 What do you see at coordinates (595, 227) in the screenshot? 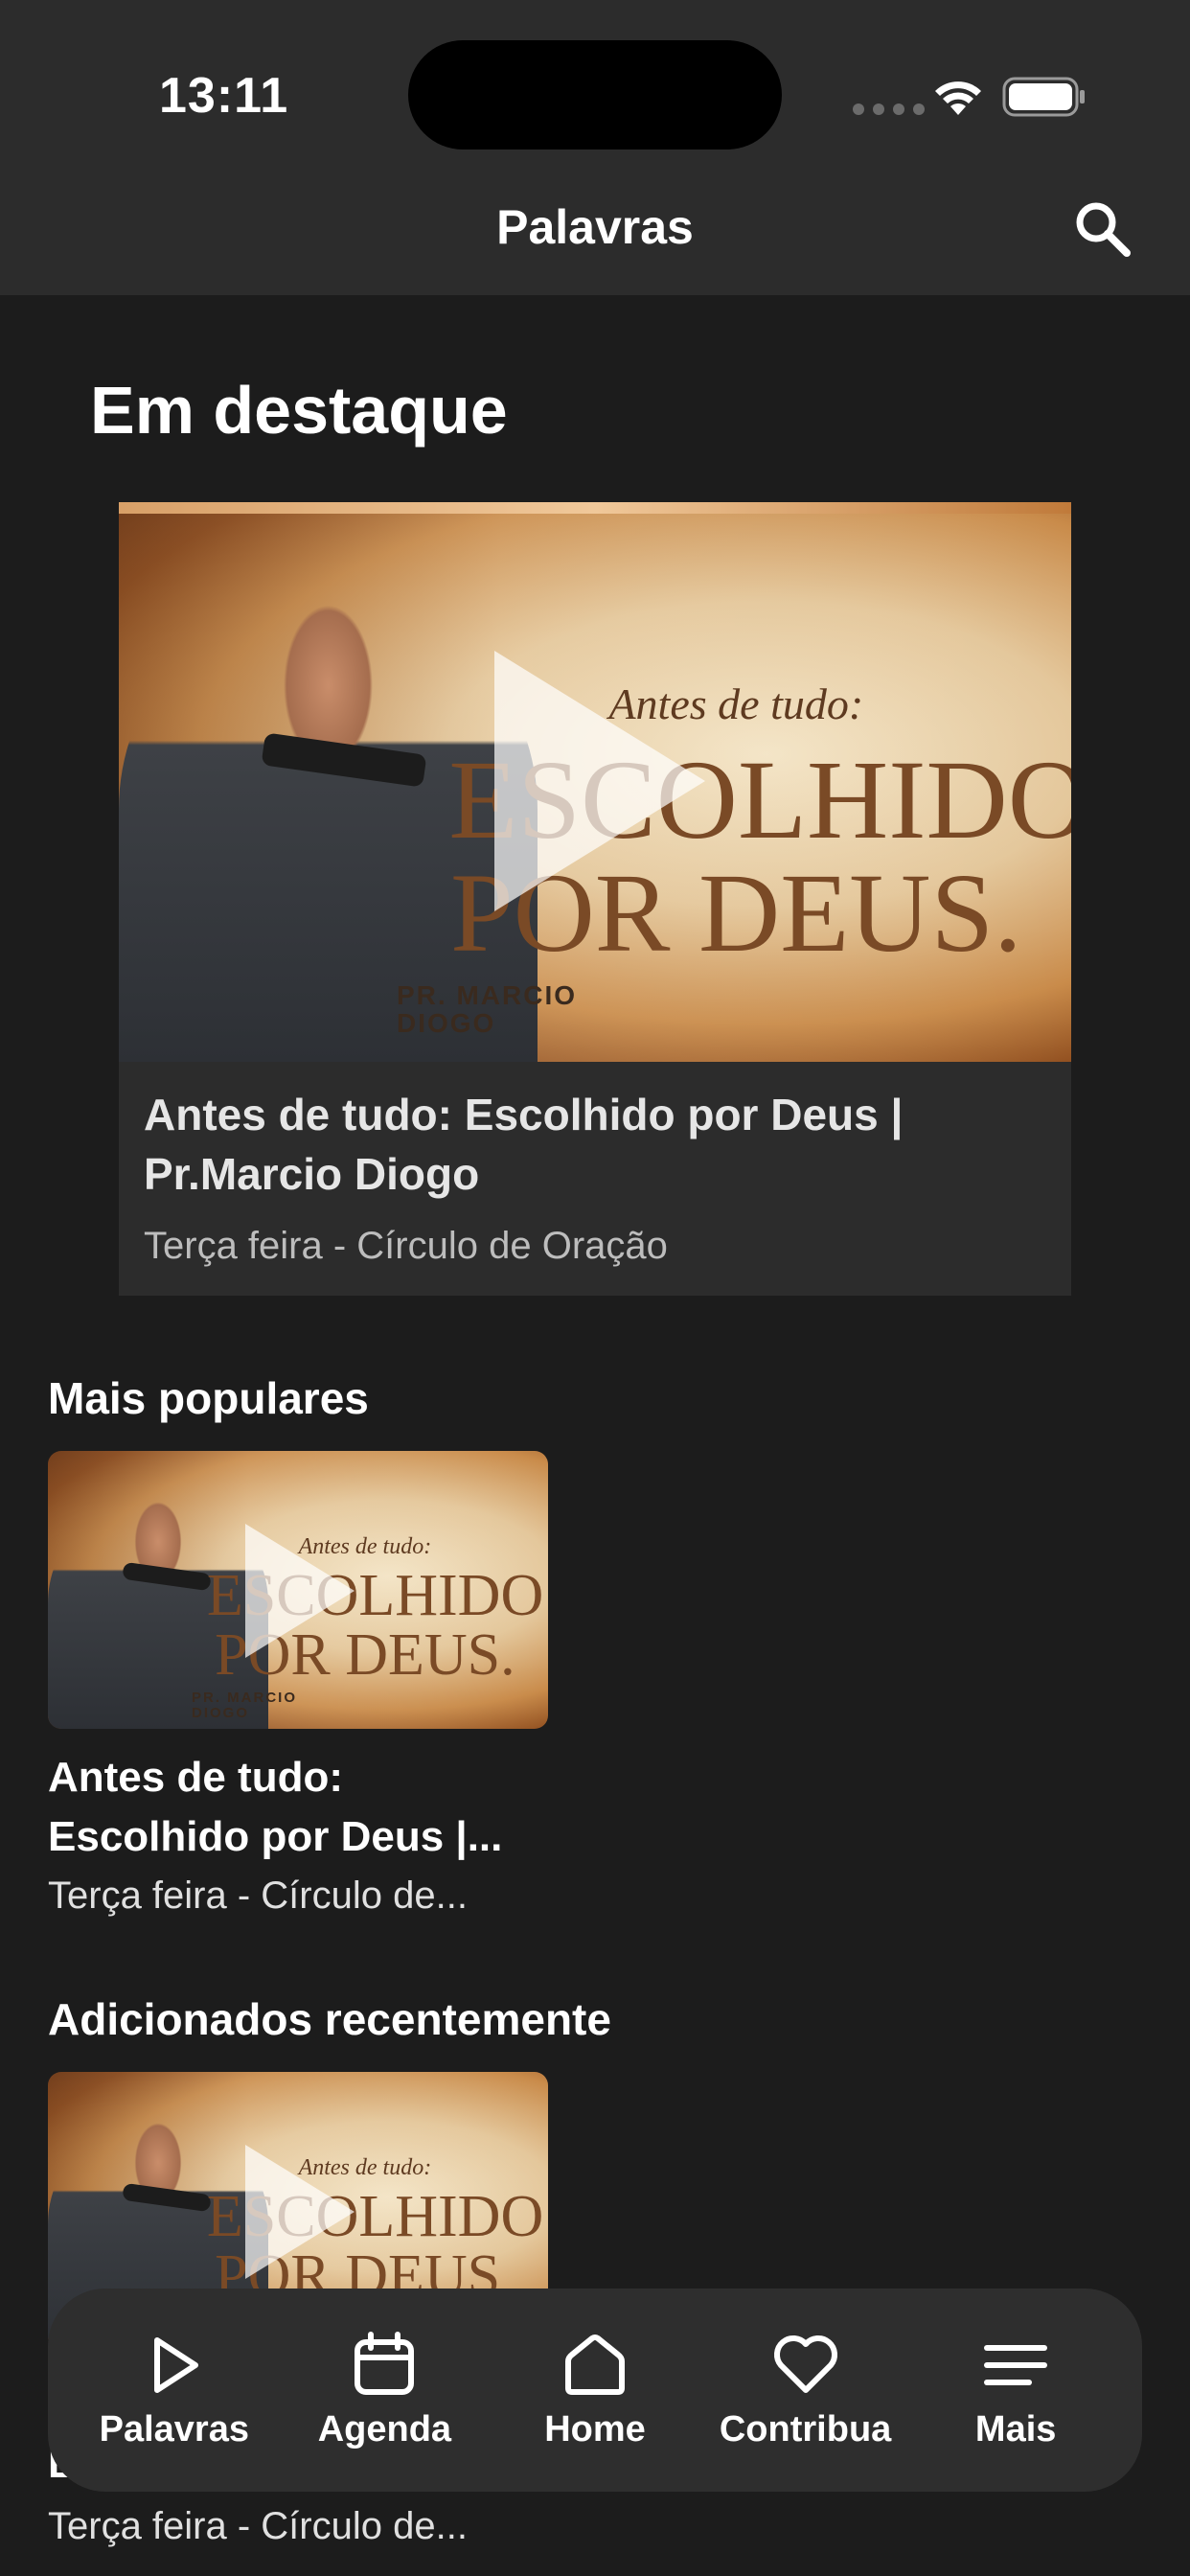
I see `page-title: Palavras` at bounding box center [595, 227].